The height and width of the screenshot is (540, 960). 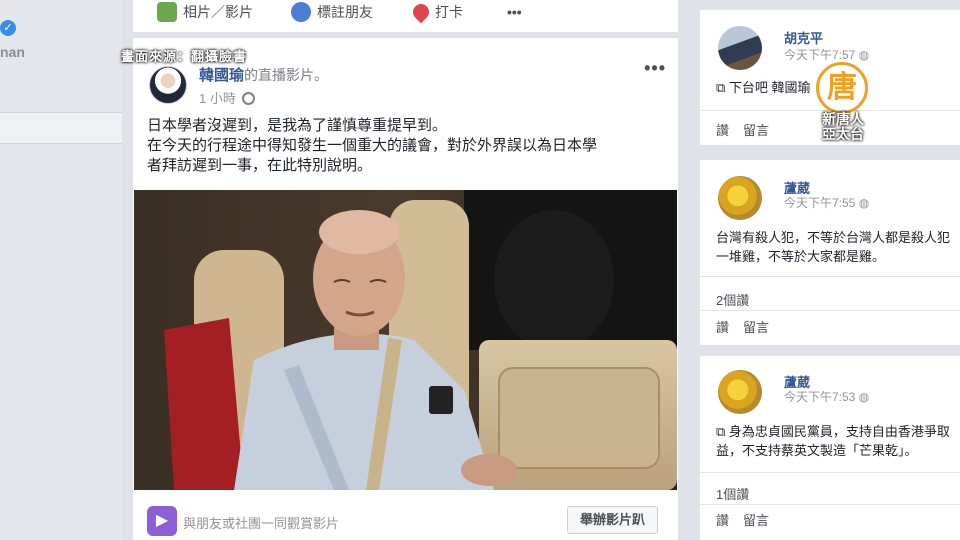 What do you see at coordinates (817, 450) in the screenshot?
I see `comment-text-line: 益，不支持蔡英文製造「芒果乾」。` at bounding box center [817, 450].